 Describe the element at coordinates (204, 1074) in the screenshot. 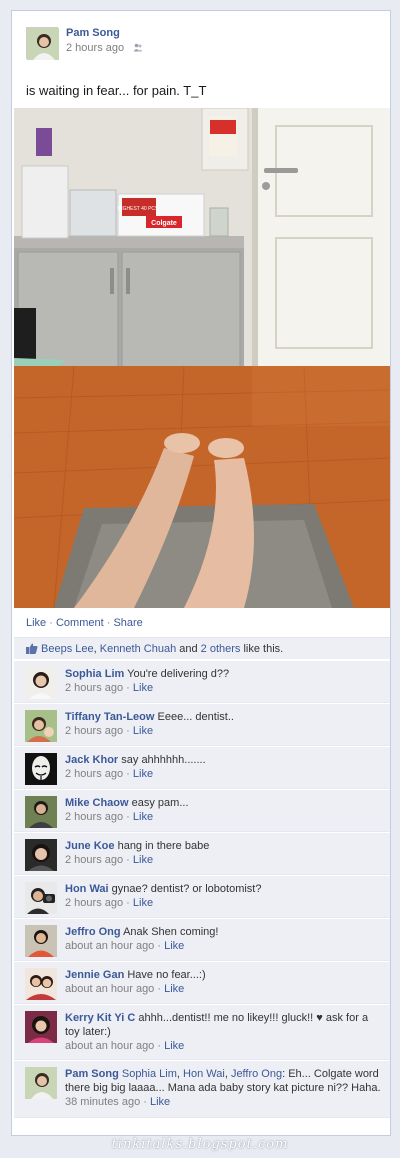

I see `mention-hon-wai: Hon Wai` at that location.